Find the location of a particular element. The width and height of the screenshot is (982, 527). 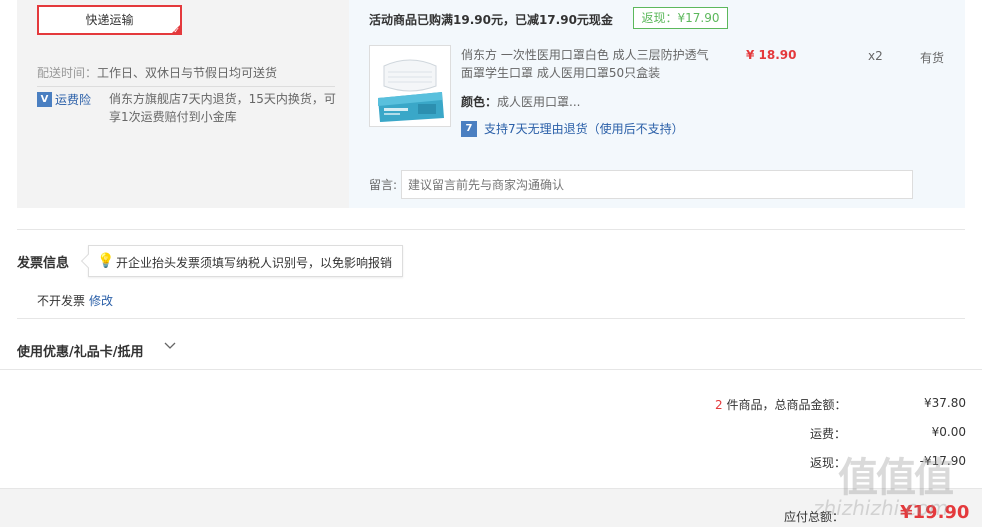

watermark-logo: 值值值 is located at coordinates (896, 478).